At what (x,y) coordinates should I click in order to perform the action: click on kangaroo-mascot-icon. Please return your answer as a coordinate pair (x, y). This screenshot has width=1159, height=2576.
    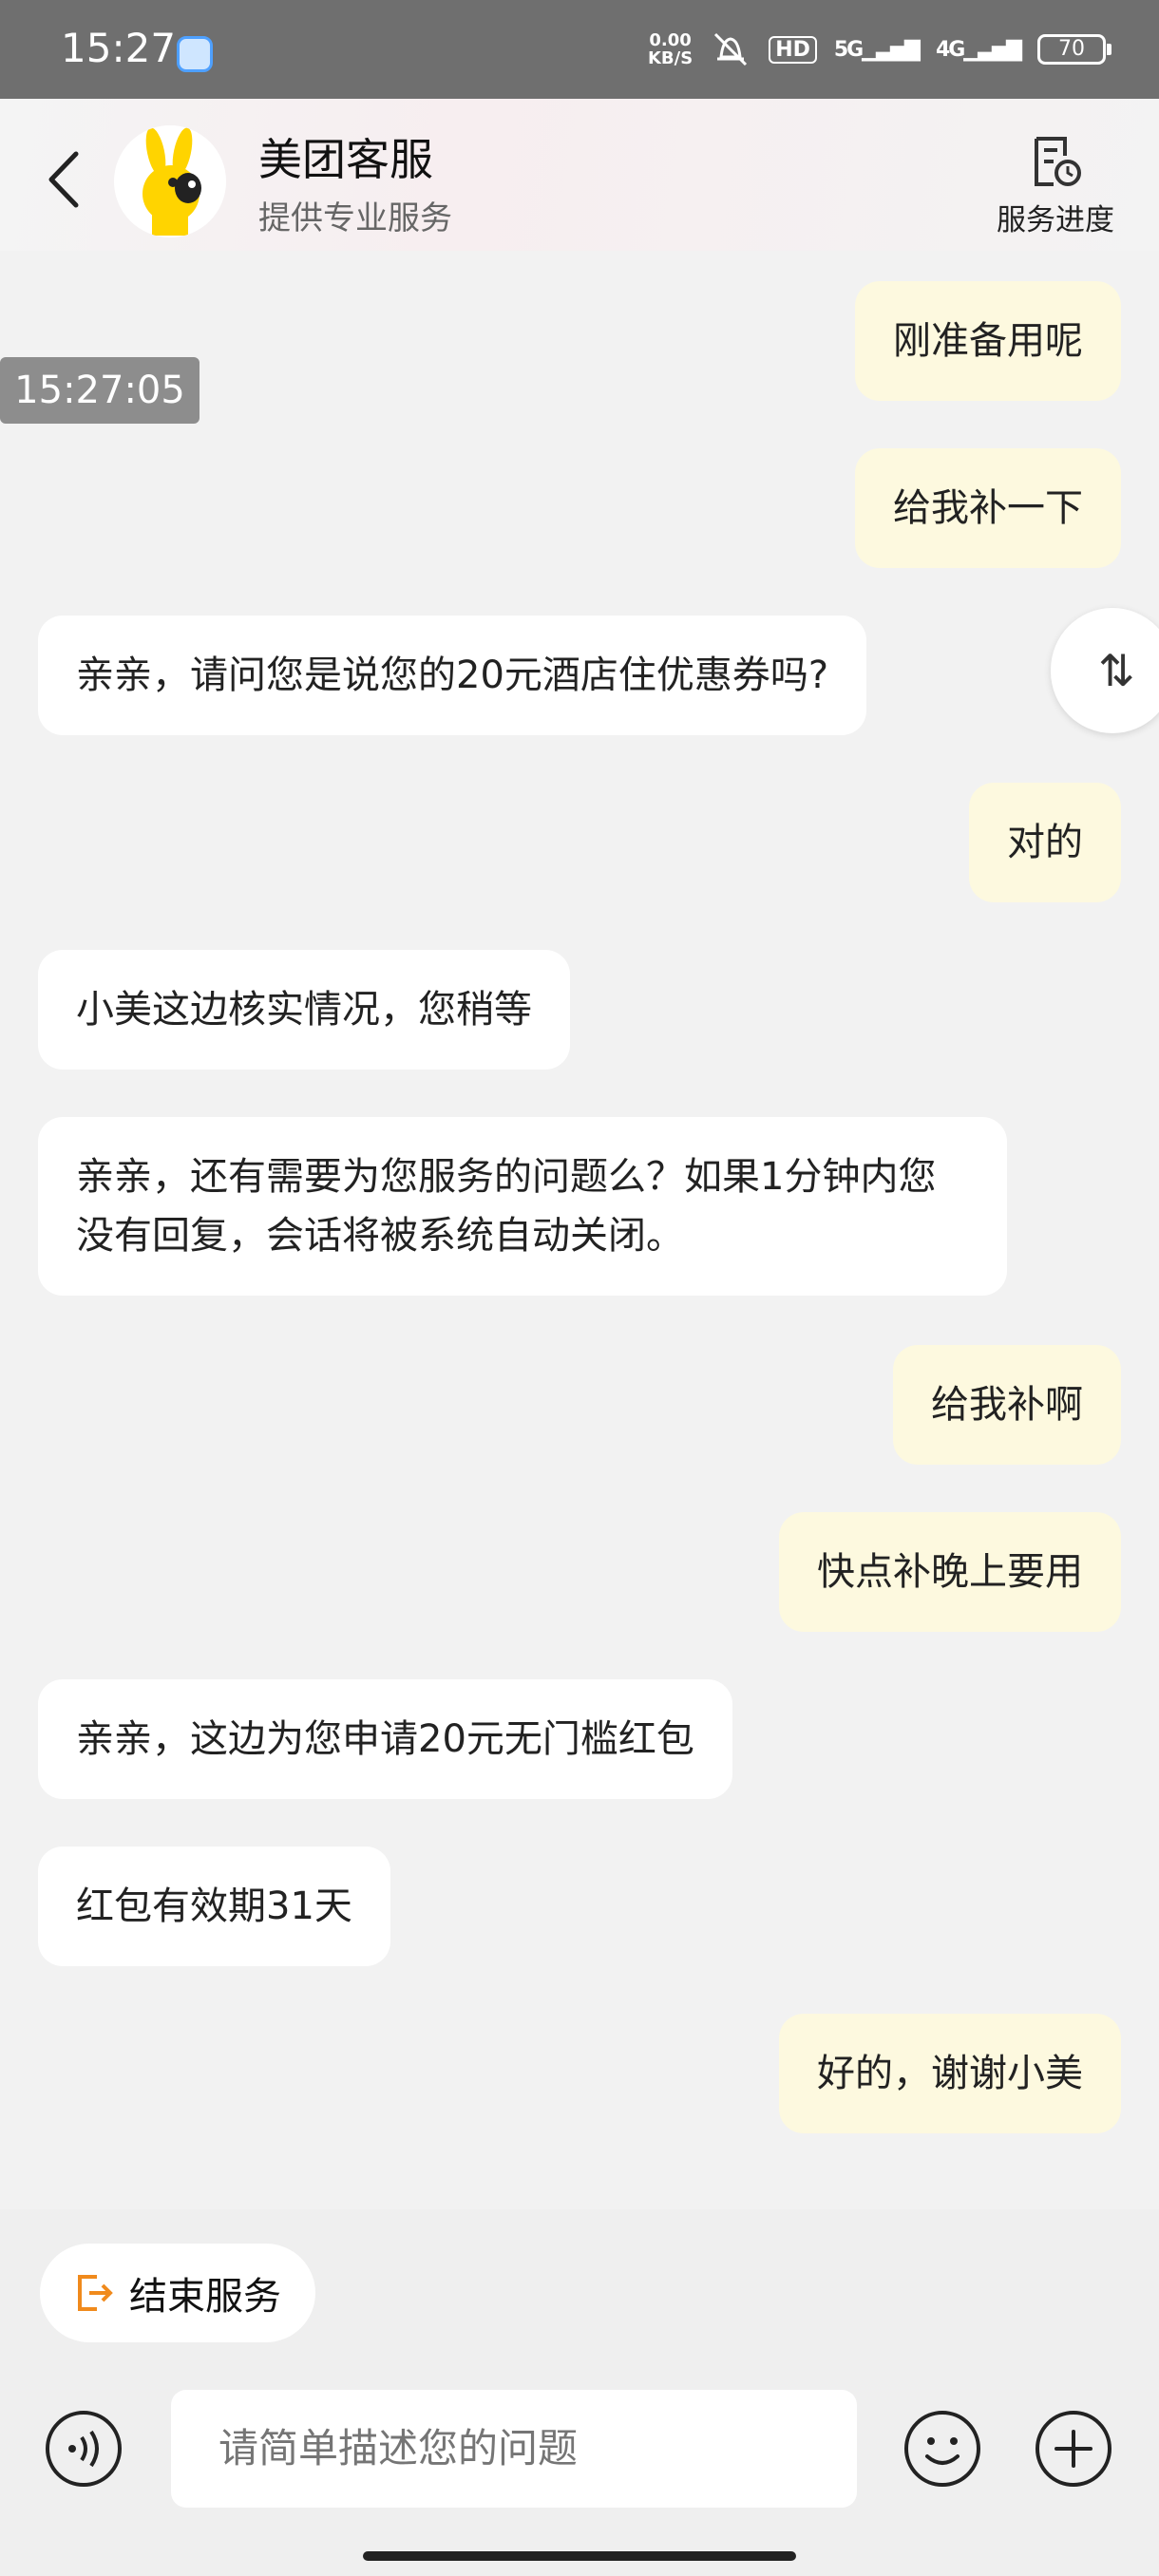
    Looking at the image, I should click on (170, 181).